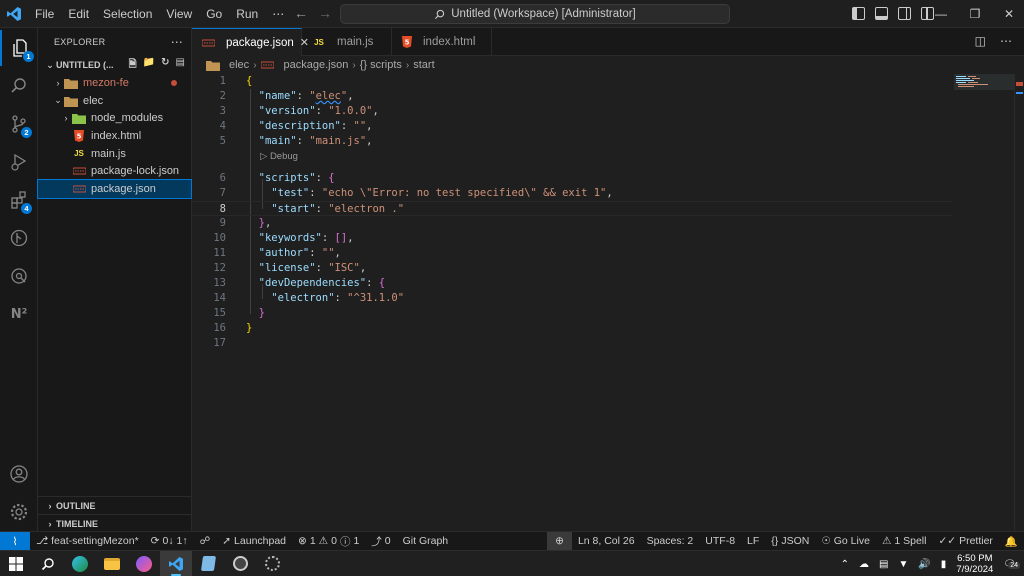 The height and width of the screenshot is (576, 1024). I want to click on run-and-debug-icon, so click(19, 162).